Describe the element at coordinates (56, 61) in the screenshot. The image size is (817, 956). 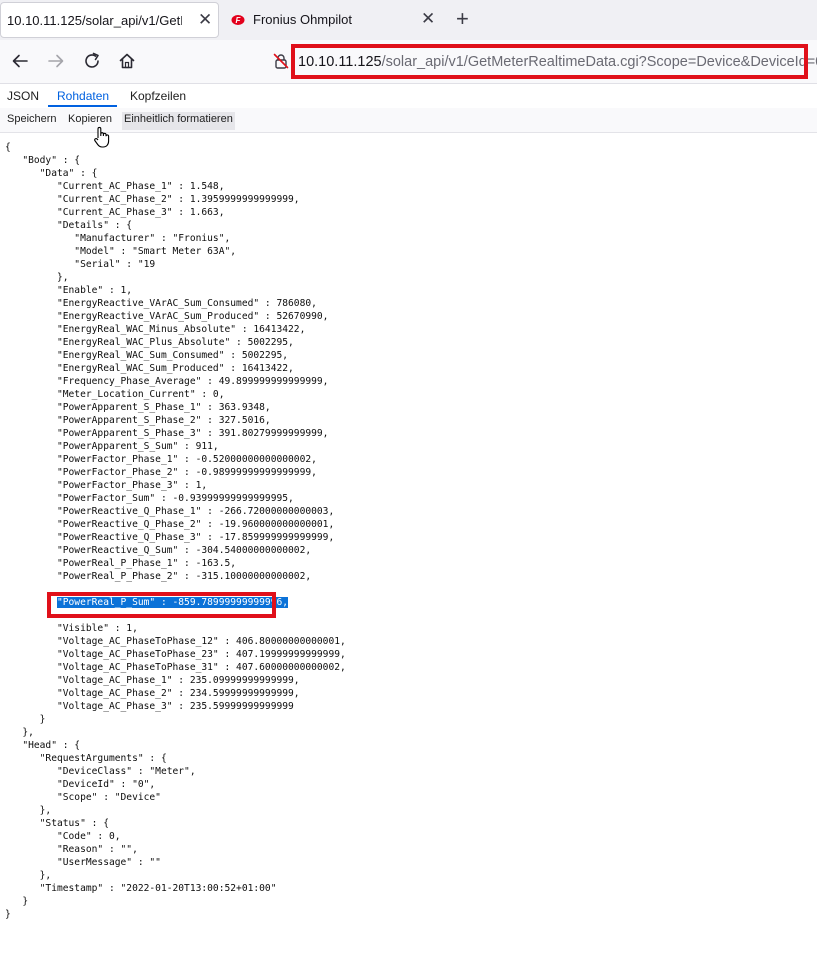
I see `forward-arrow-icon` at that location.